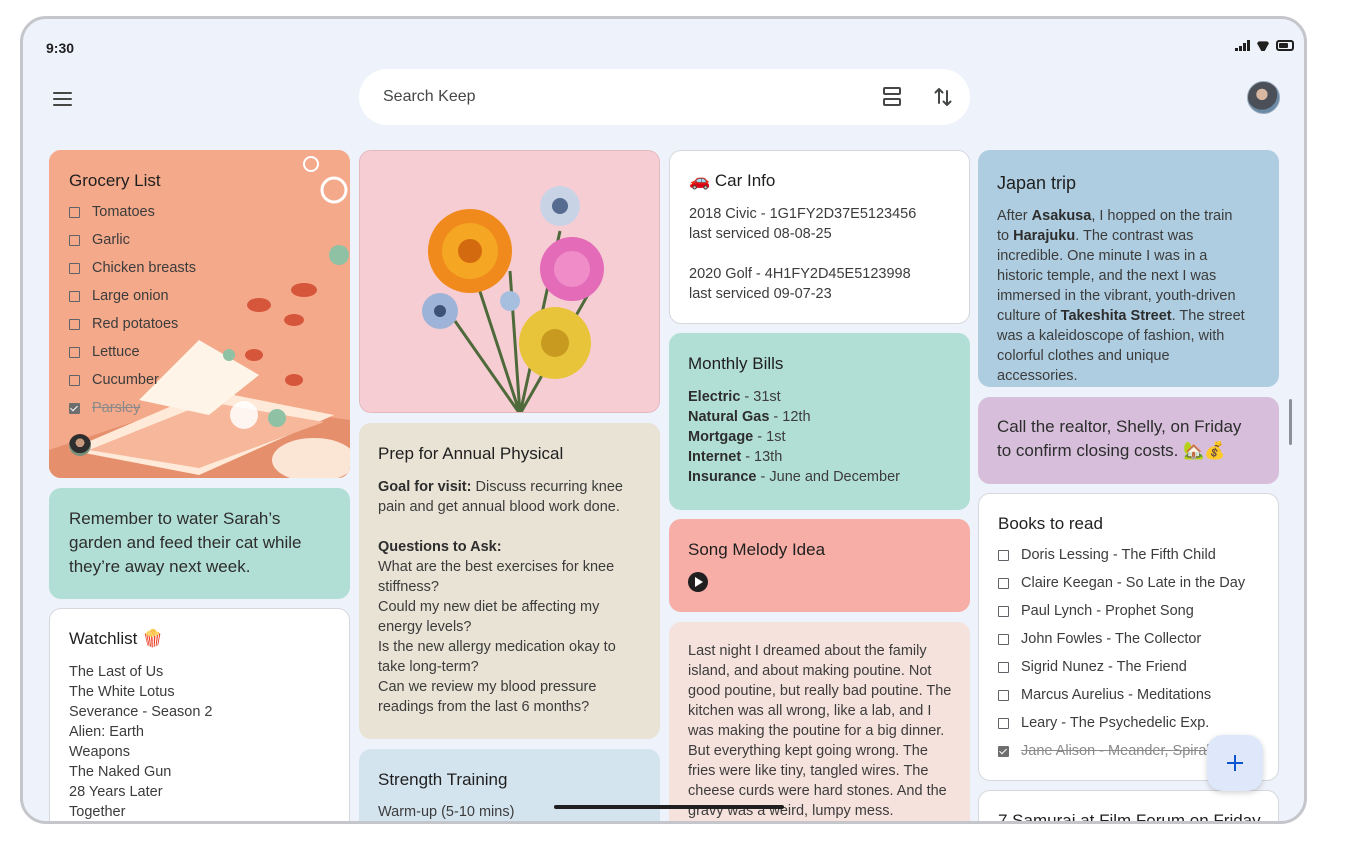  Describe the element at coordinates (204, 380) in the screenshot. I see `checklist-item: Cucumber` at that location.